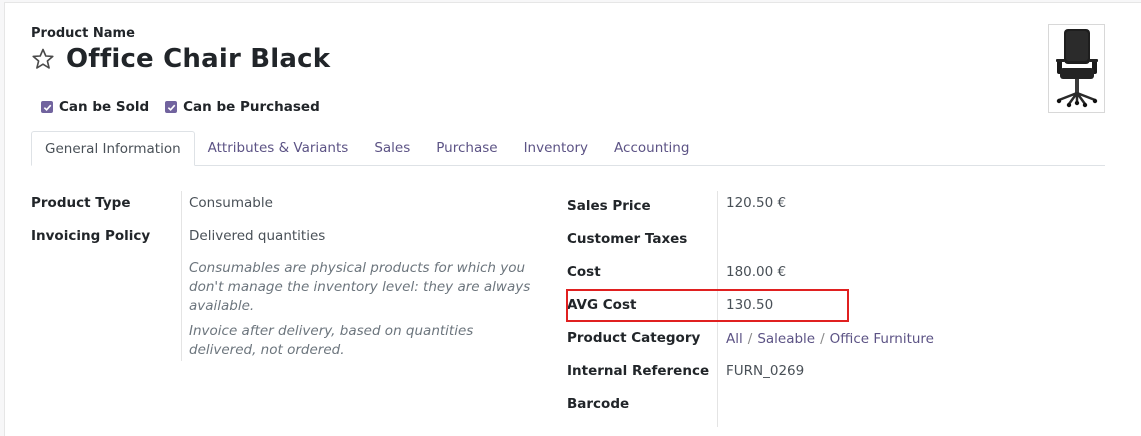 The height and width of the screenshot is (436, 1141). Describe the element at coordinates (651, 148) in the screenshot. I see `tab-accounting: Accounting` at that location.